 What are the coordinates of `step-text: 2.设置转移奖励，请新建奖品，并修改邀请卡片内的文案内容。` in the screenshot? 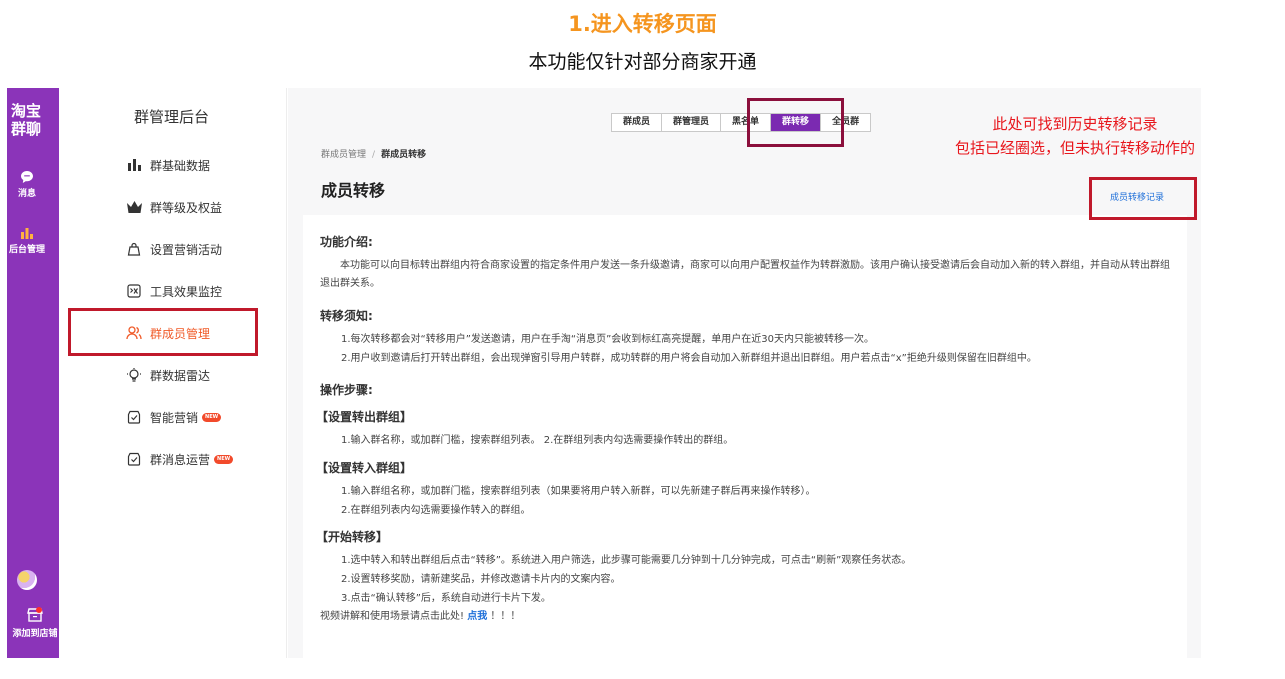 It's located at (481, 579).